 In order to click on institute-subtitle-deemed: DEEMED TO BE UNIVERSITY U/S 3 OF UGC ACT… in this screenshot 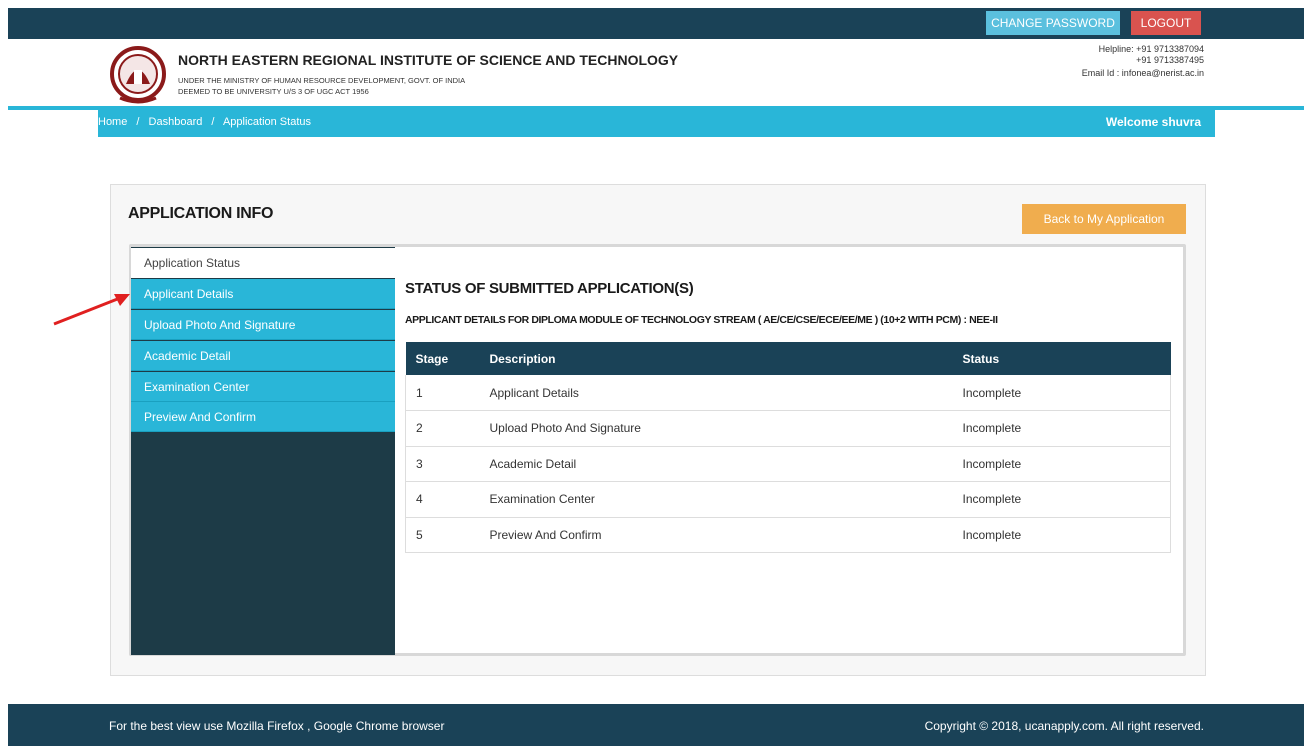, I will do `click(273, 91)`.